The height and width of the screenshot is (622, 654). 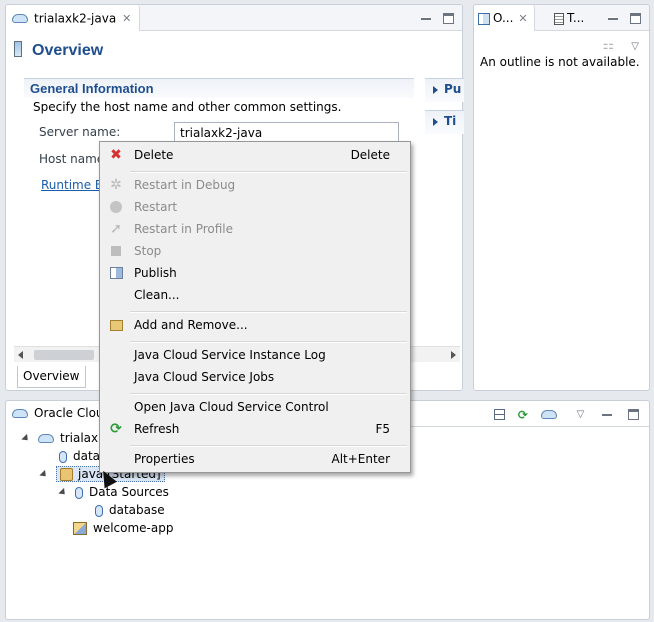 I want to click on debug-icon: ✲, so click(x=116, y=185).